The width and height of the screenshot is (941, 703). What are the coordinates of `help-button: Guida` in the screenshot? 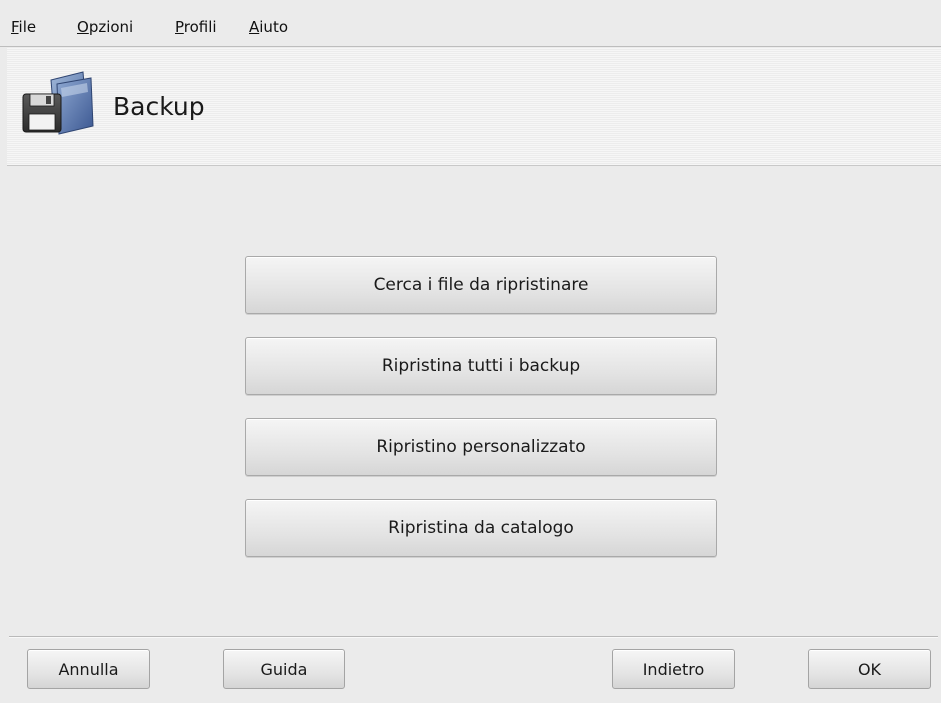 It's located at (284, 669).